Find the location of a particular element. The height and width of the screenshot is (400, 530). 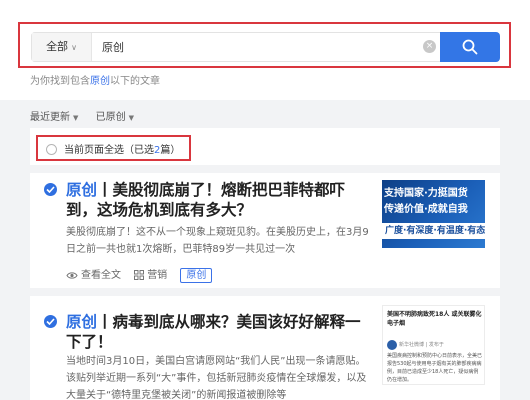

category-text: 营销 is located at coordinates (157, 275).